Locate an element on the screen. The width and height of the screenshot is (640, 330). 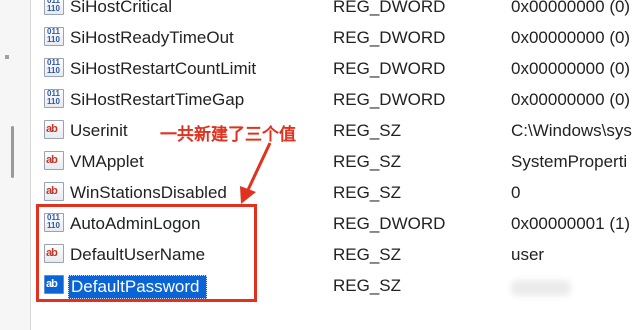
registry-value-row: ab Userinit REG_SZ C:\Windows\sys is located at coordinates (337, 131).